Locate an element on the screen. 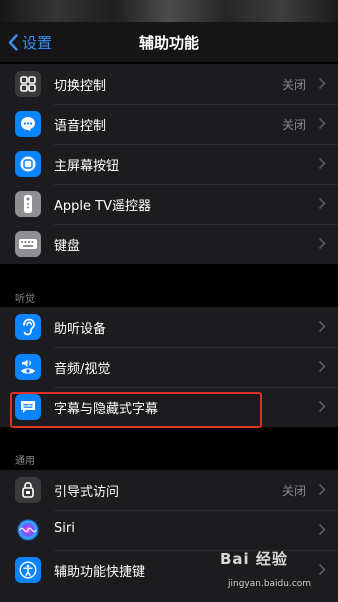 This screenshot has width=338, height=602. navigation-bar: 设置 辅助功能 is located at coordinates (169, 42).